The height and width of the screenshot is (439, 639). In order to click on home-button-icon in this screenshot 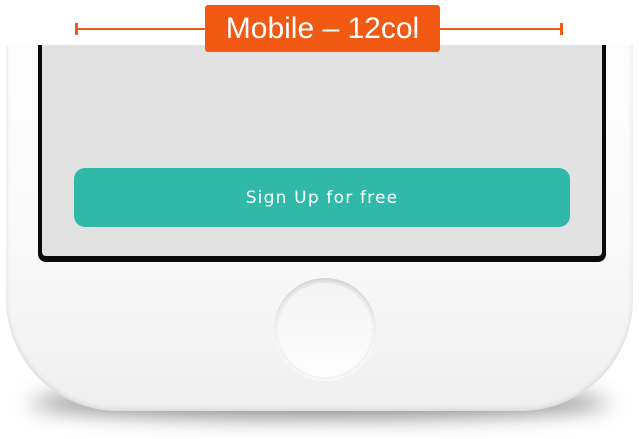, I will do `click(325, 330)`.